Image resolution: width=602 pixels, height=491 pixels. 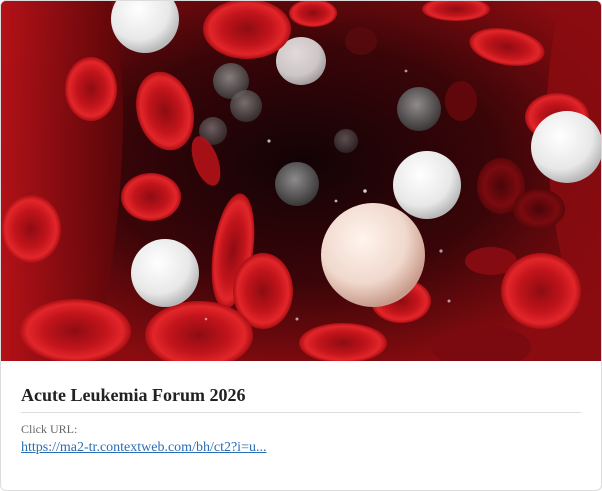 What do you see at coordinates (49, 429) in the screenshot?
I see `click-url-label: Click URL:` at bounding box center [49, 429].